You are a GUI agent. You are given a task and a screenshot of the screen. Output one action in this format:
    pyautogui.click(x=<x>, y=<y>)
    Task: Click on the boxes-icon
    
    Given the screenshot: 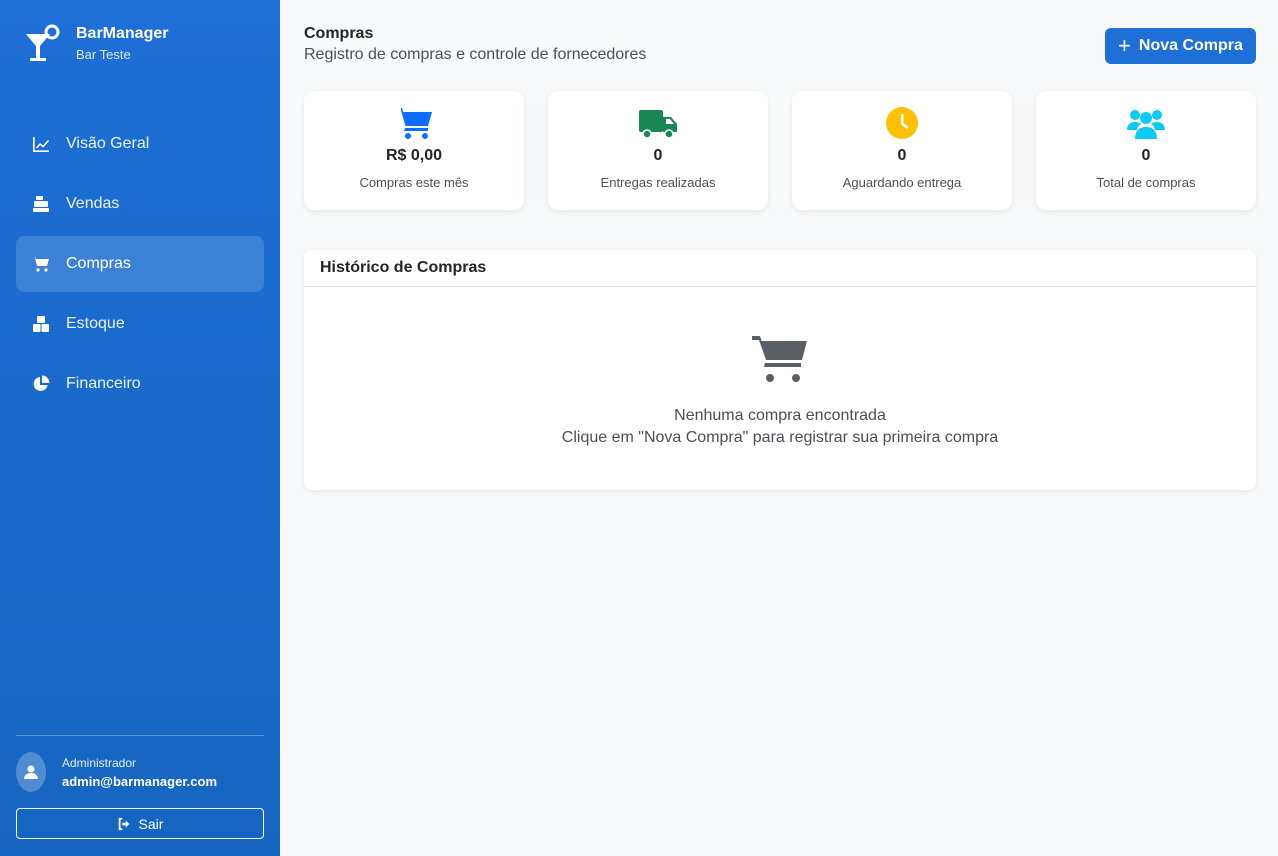 What is the action you would take?
    pyautogui.click(x=41, y=324)
    